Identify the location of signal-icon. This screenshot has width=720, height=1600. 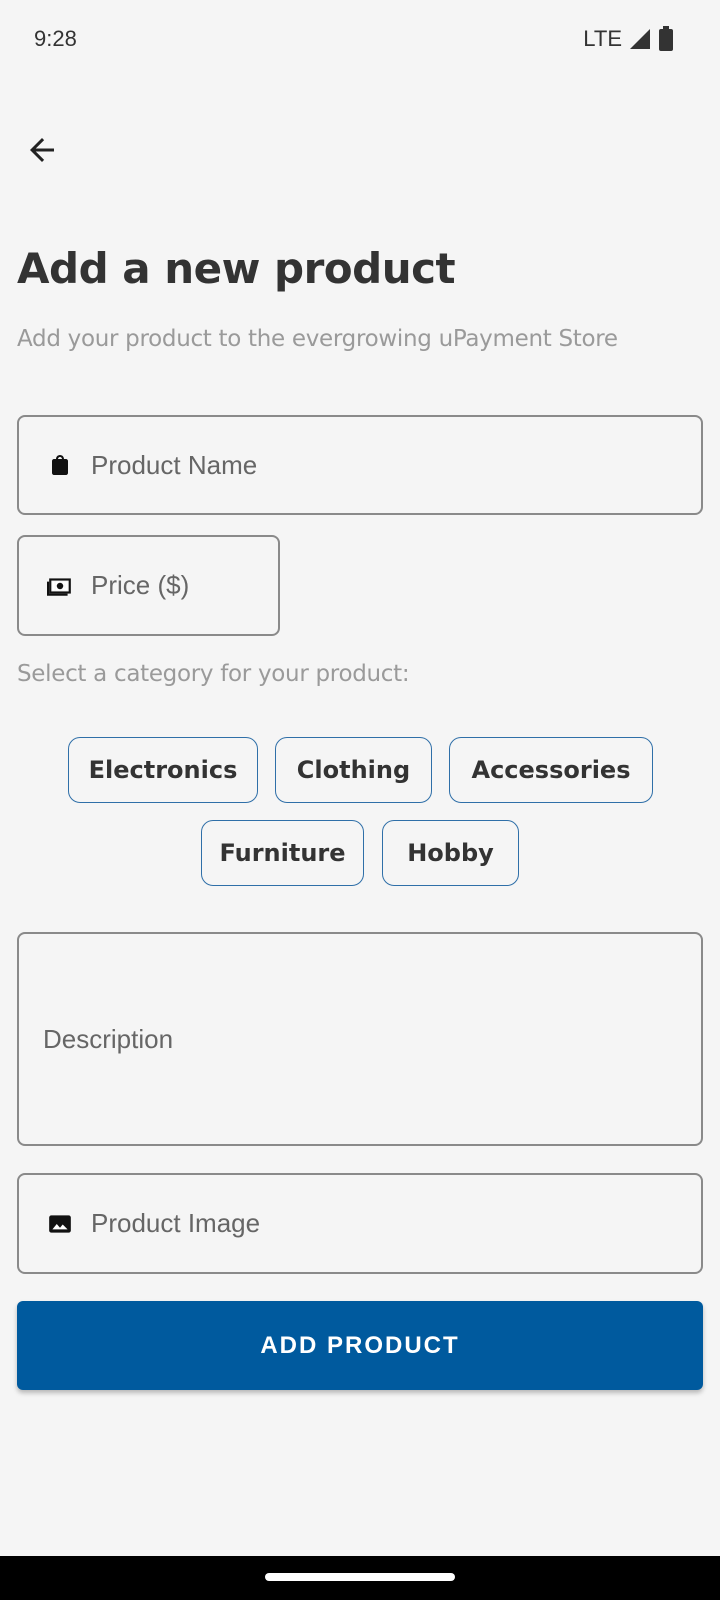
(640, 39).